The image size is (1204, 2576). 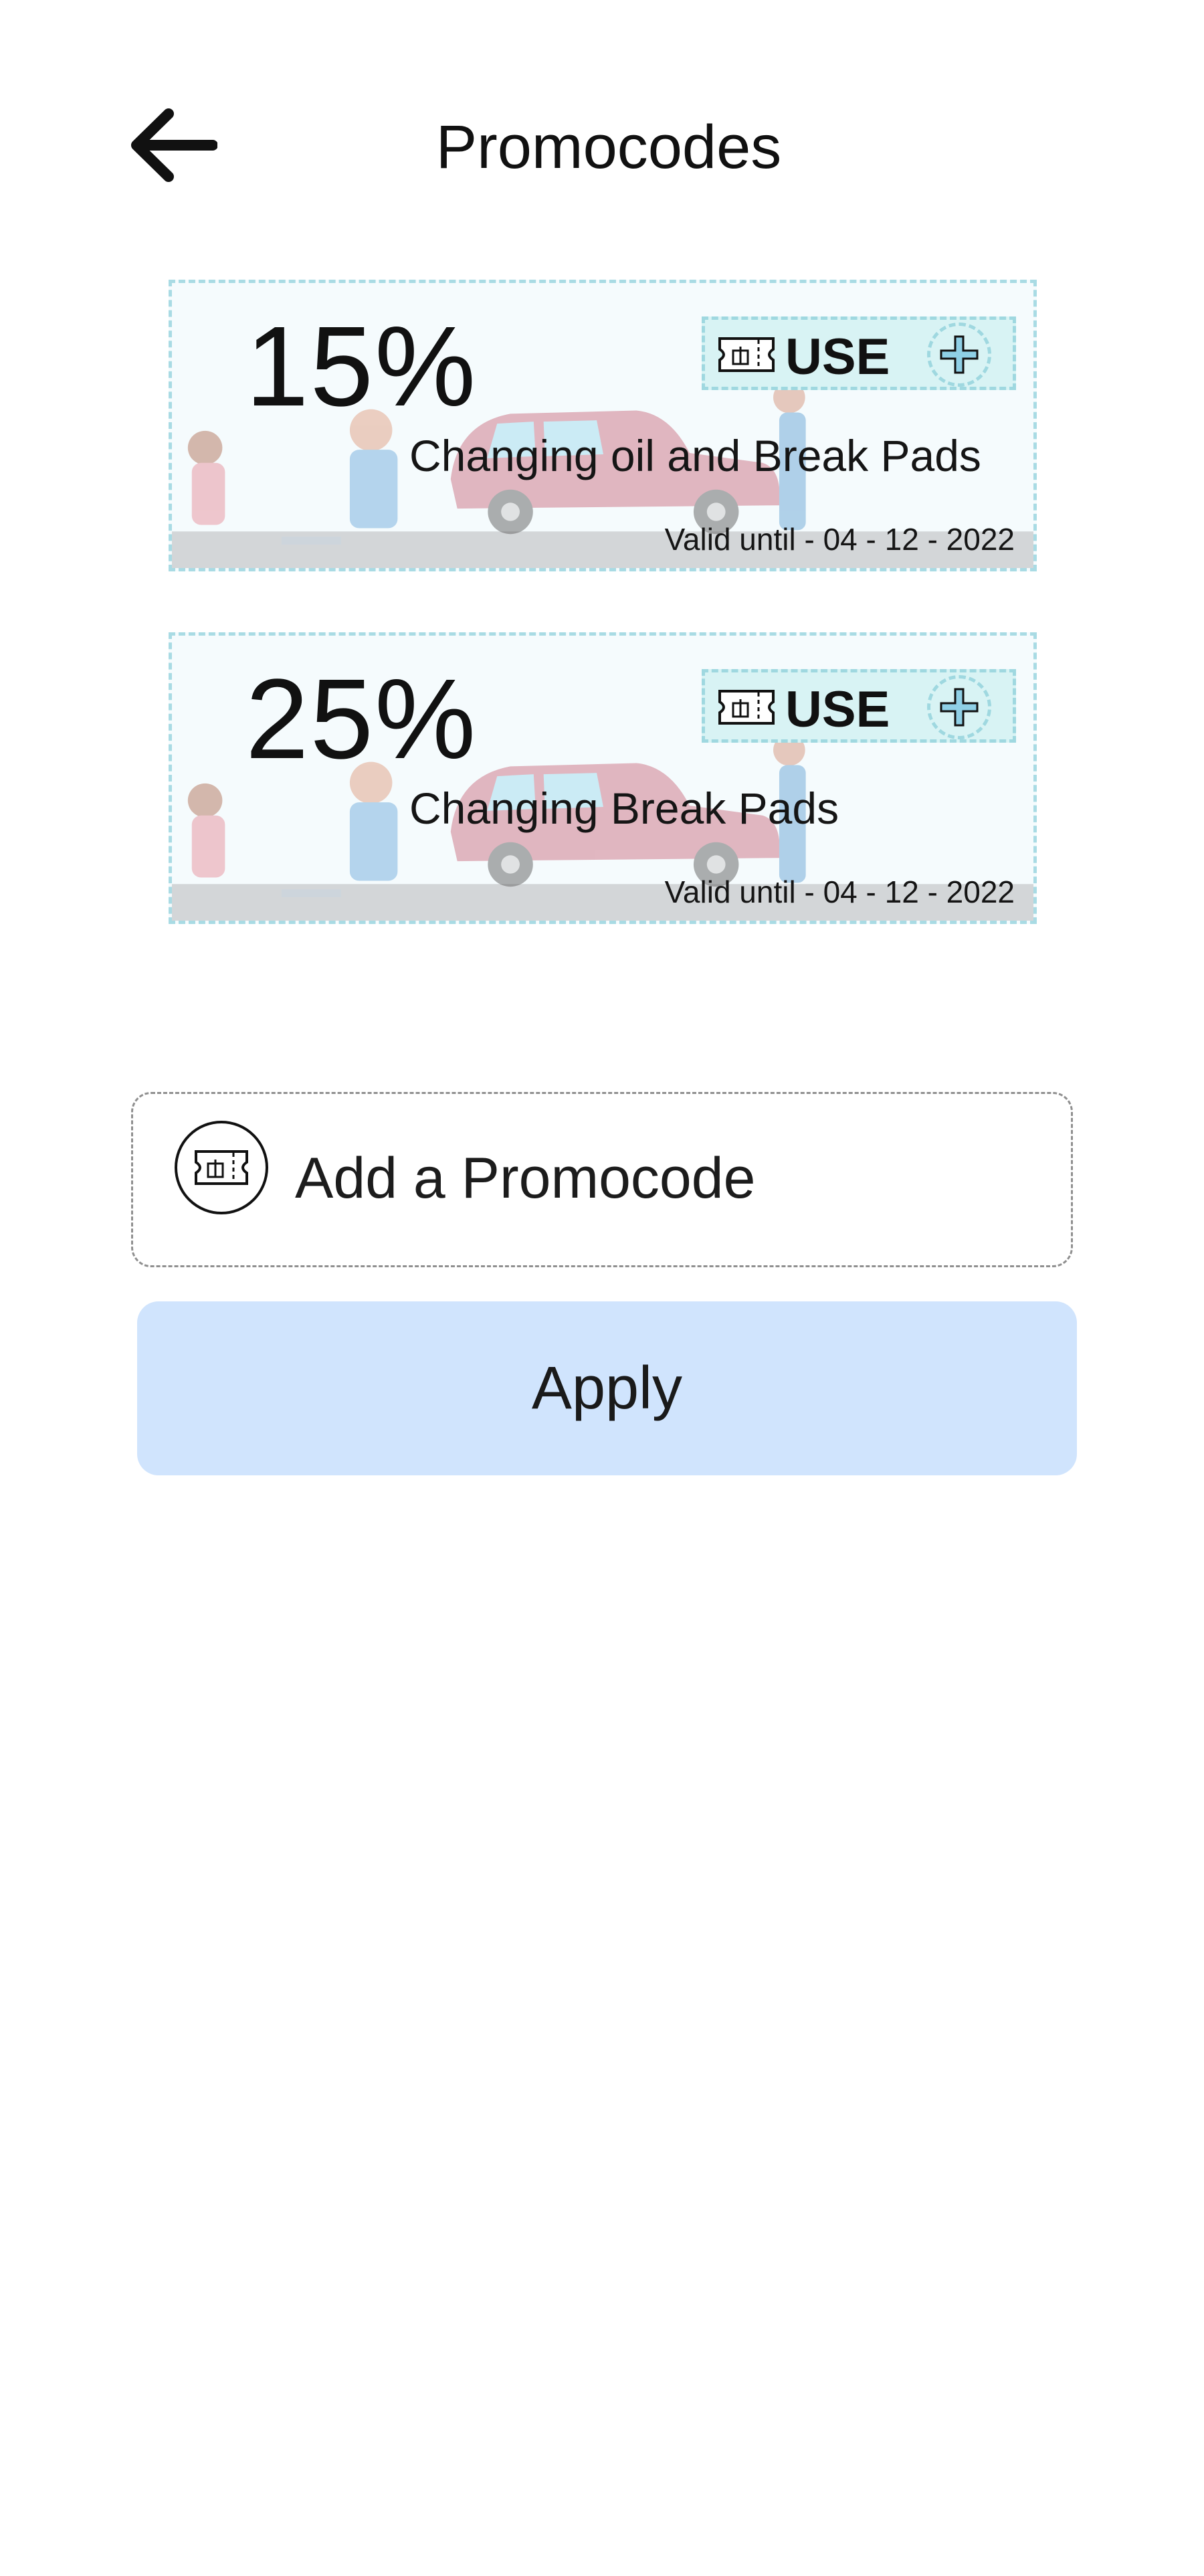 I want to click on promocode-field, so click(x=602, y=1179).